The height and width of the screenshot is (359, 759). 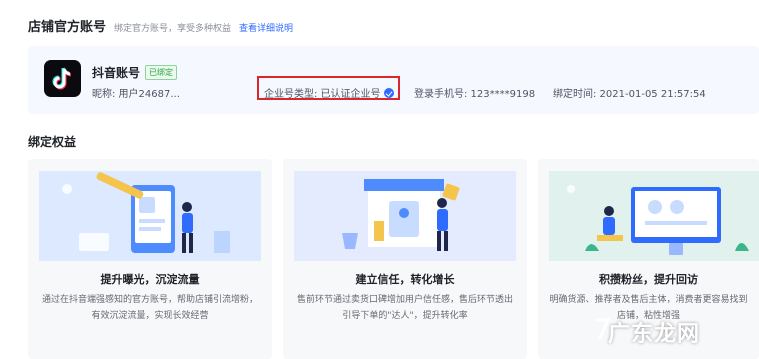 I want to click on benefit-title-trust: 建立信任，转化增长, so click(x=405, y=279).